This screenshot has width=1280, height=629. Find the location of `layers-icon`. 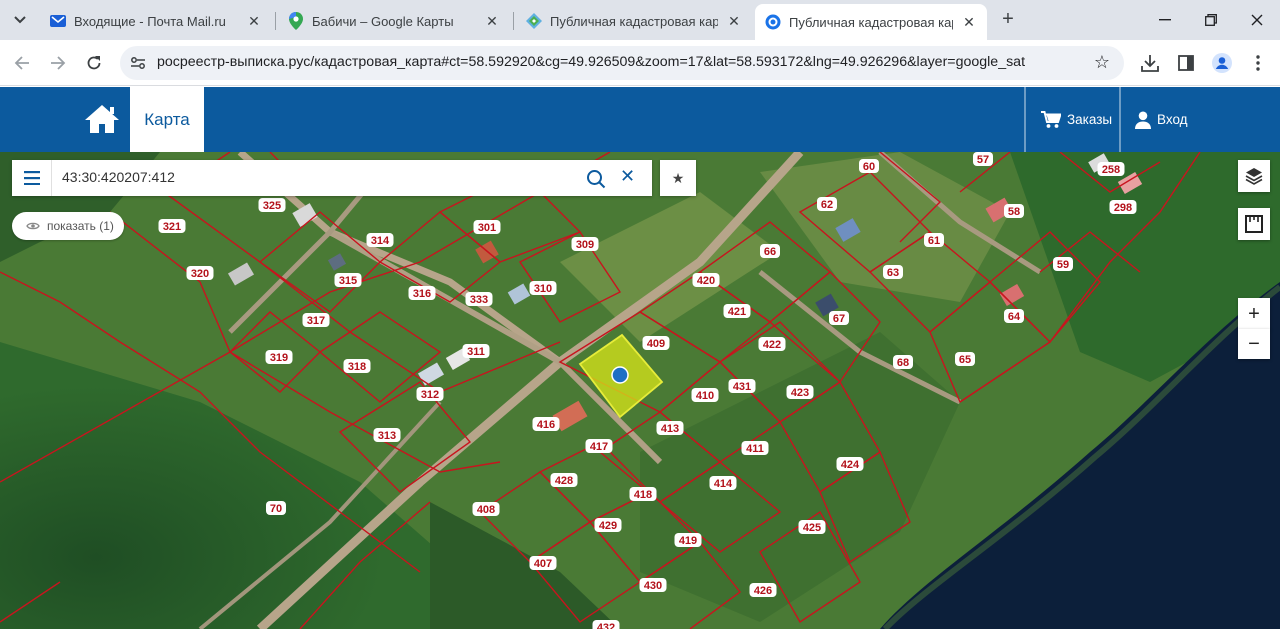

layers-icon is located at coordinates (1254, 176).